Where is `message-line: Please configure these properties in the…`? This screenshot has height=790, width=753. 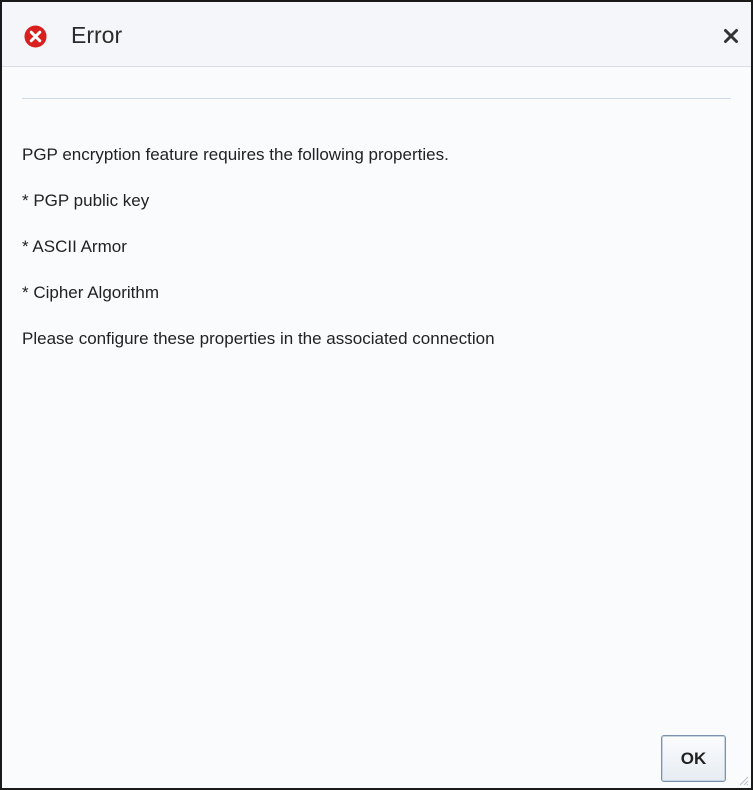
message-line: Please configure these properties in the… is located at coordinates (258, 338).